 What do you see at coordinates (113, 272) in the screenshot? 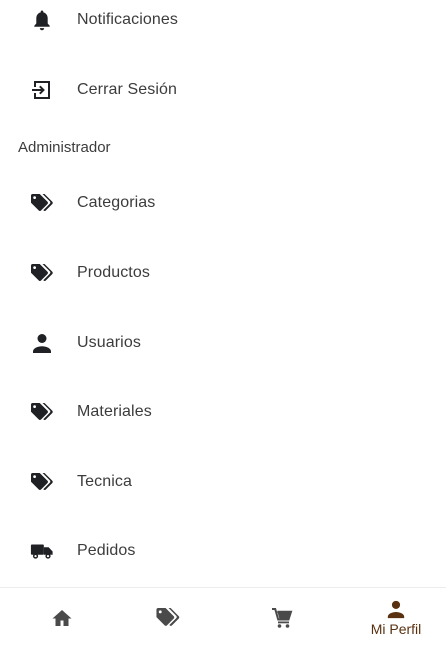
I see `menu-item-label: Productos` at bounding box center [113, 272].